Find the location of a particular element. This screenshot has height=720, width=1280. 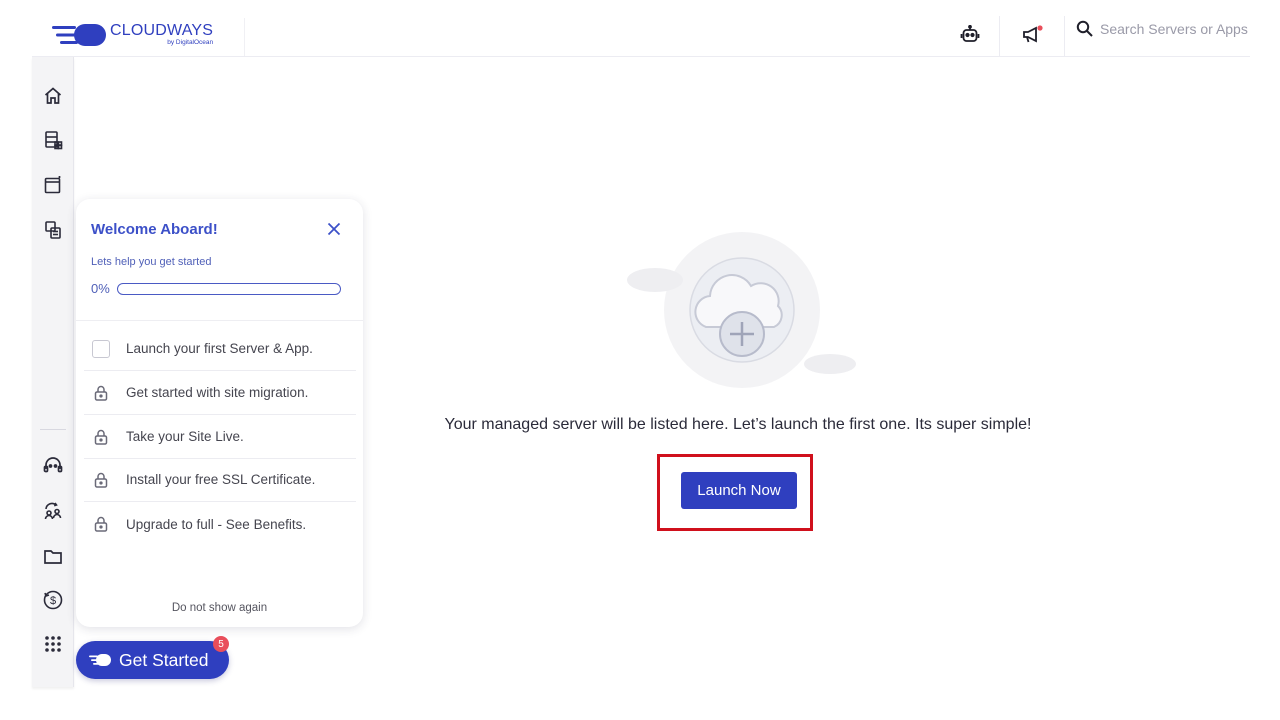

progress-bar is located at coordinates (229, 289).